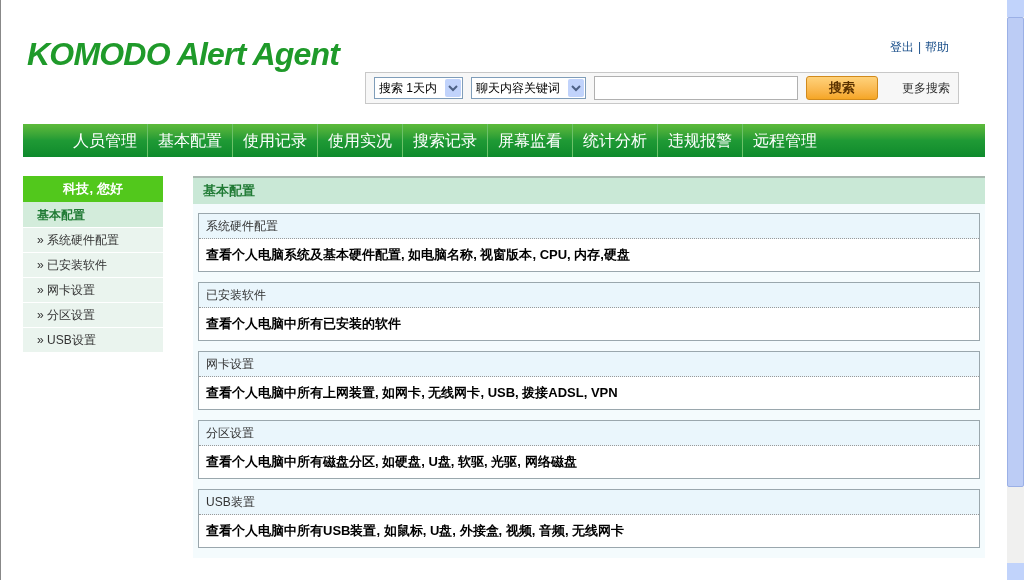  What do you see at coordinates (444, 140) in the screenshot?
I see `nav-tab: 搜索记录` at bounding box center [444, 140].